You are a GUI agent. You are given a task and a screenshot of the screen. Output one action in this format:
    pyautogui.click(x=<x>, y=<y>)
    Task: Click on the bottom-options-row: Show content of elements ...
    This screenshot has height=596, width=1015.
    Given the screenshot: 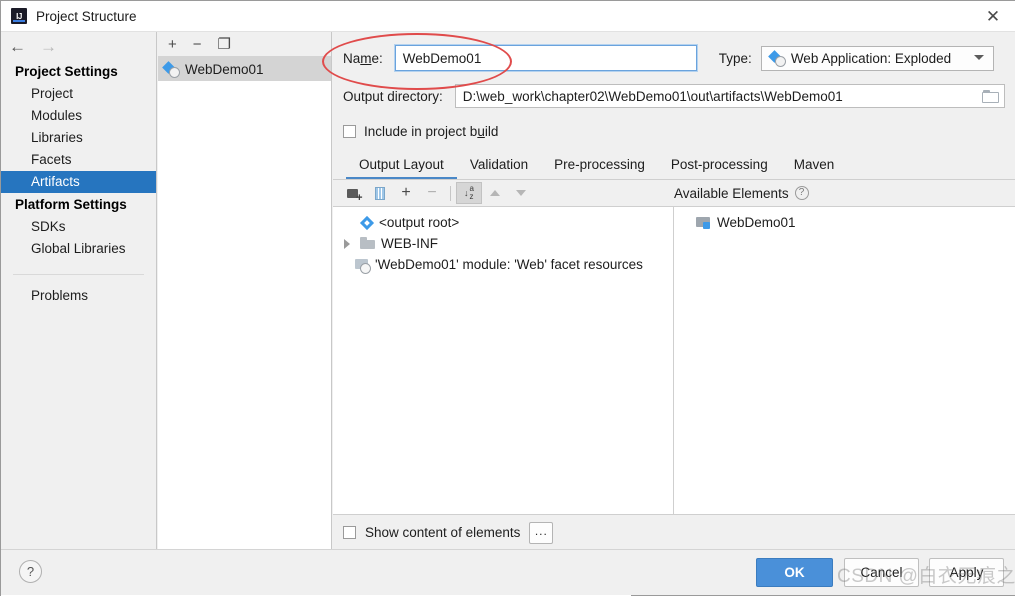 What is the action you would take?
    pyautogui.click(x=674, y=532)
    